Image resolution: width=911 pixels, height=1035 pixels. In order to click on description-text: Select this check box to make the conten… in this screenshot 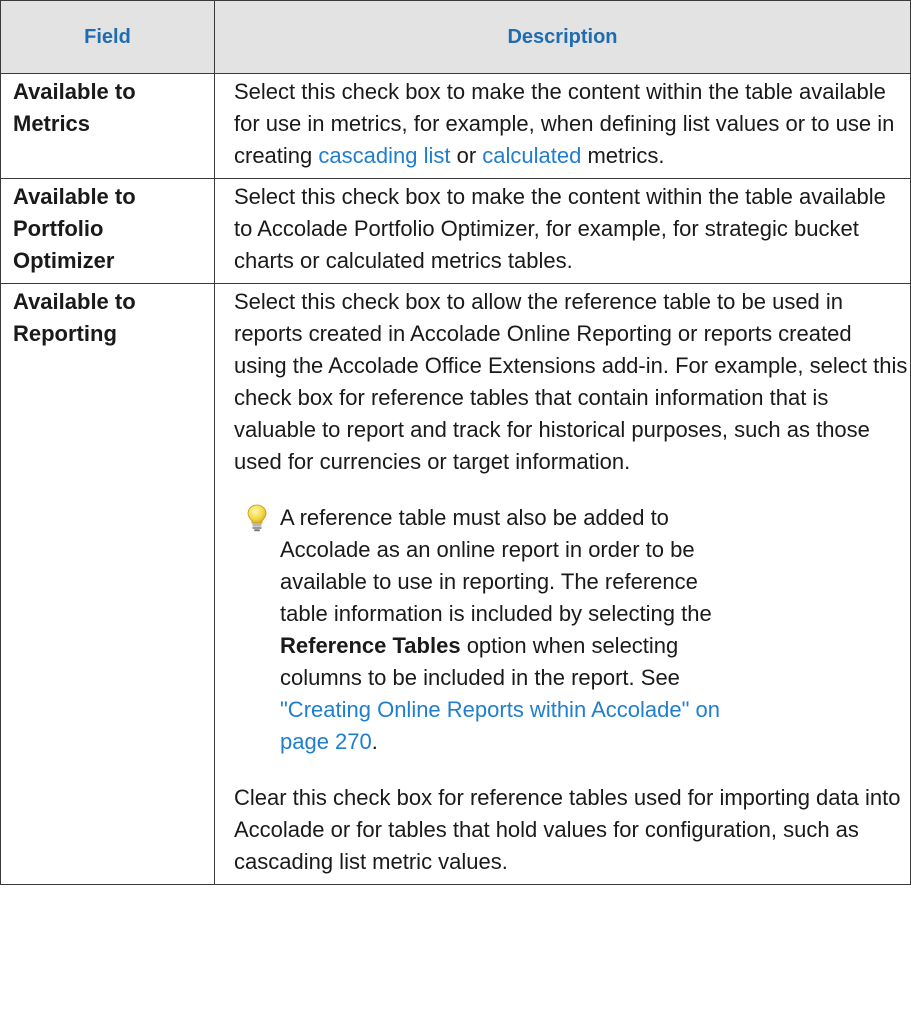, I will do `click(560, 228)`.